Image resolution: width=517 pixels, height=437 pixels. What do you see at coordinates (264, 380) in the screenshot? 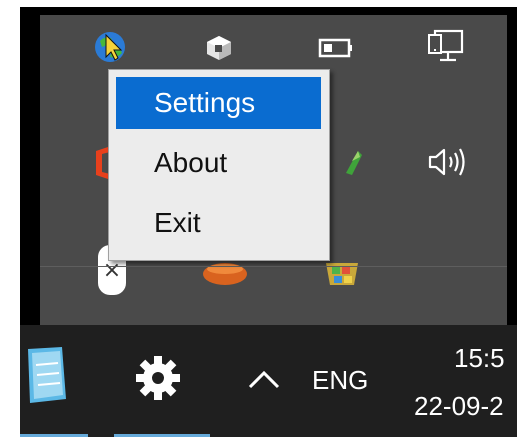
I see `chevron-up-icon` at bounding box center [264, 380].